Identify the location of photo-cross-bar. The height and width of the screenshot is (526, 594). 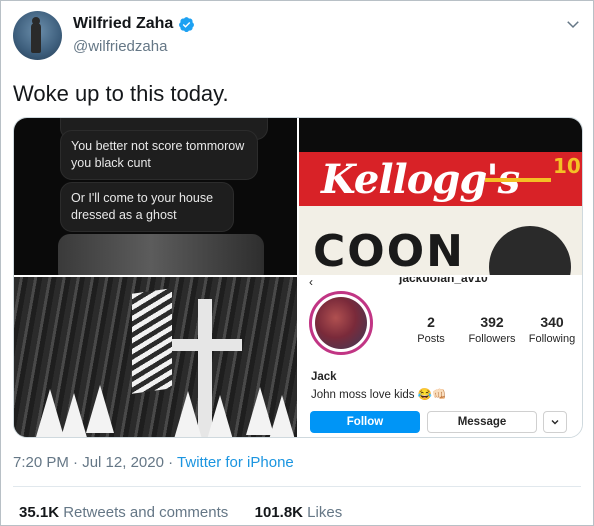
(207, 345).